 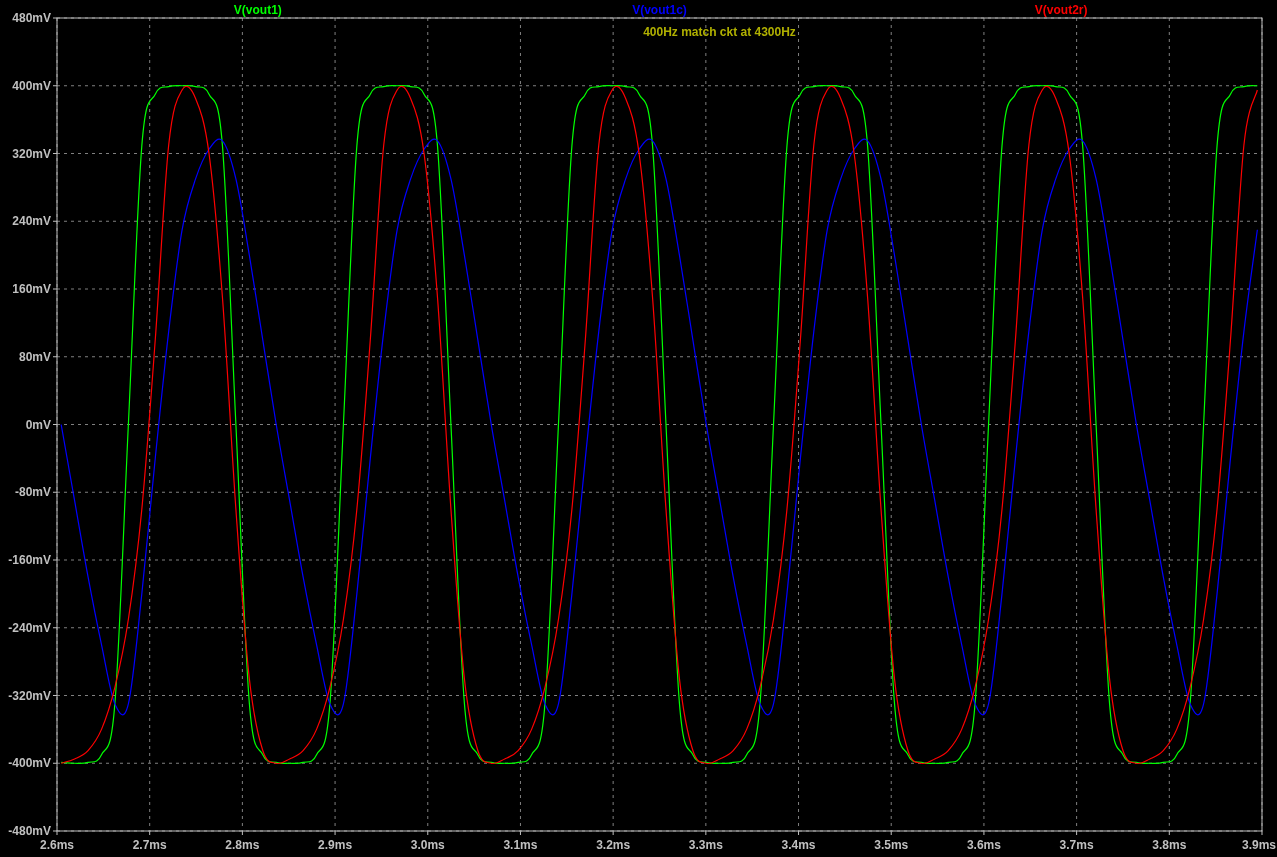 What do you see at coordinates (38, 424) in the screenshot?
I see `axis-label: 0mV` at bounding box center [38, 424].